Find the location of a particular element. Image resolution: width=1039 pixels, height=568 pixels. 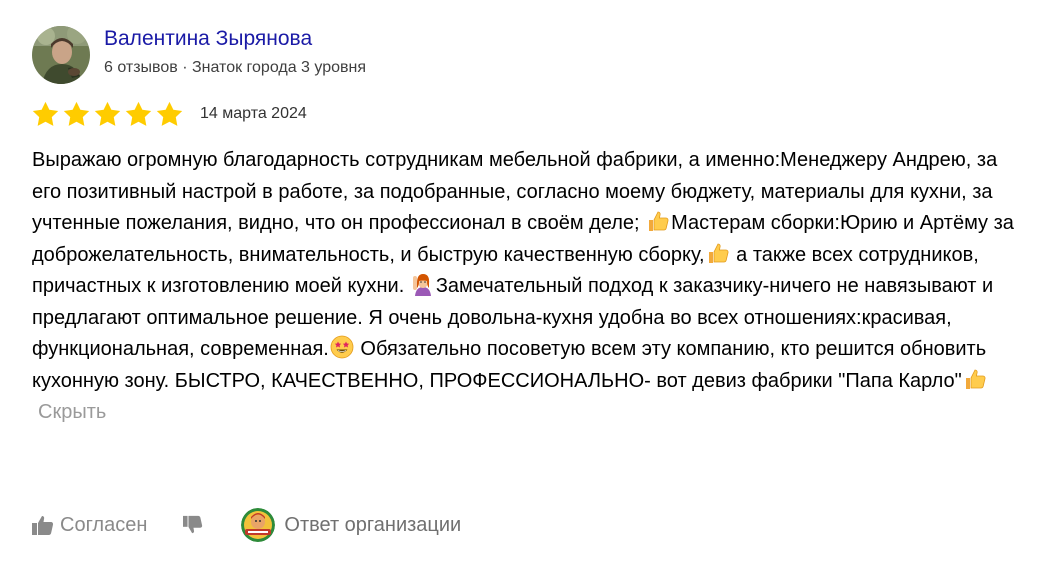

review-date: 14 марта 2024 is located at coordinates (253, 113).